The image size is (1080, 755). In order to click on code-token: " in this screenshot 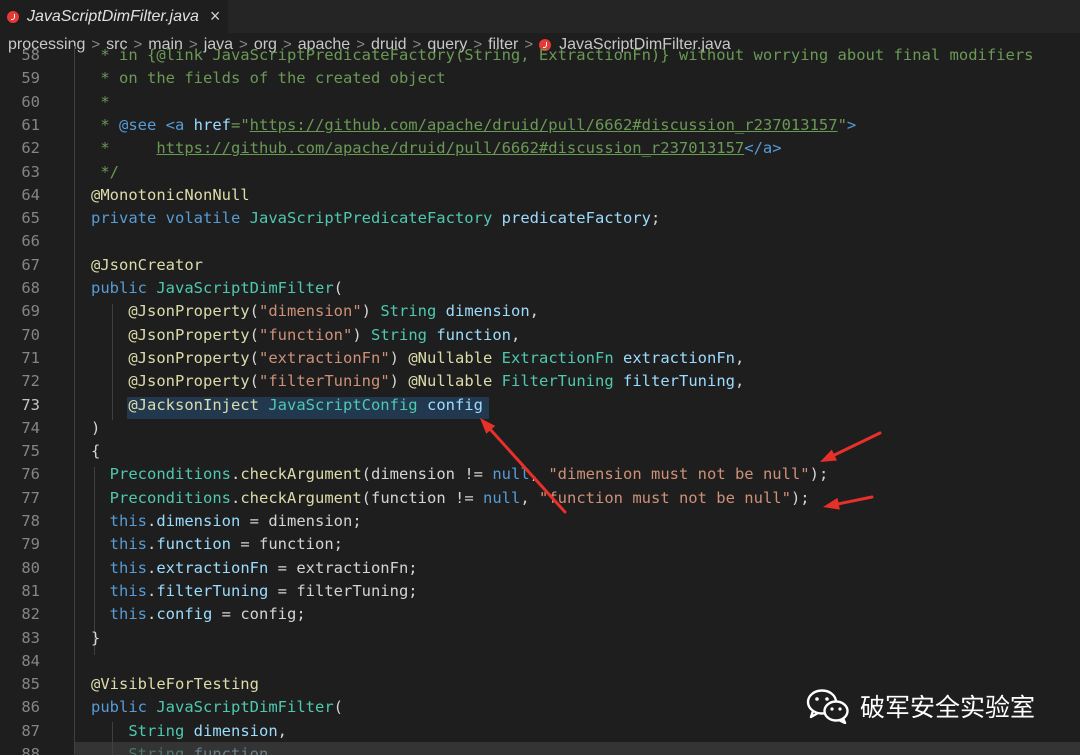, I will do `click(842, 124)`.